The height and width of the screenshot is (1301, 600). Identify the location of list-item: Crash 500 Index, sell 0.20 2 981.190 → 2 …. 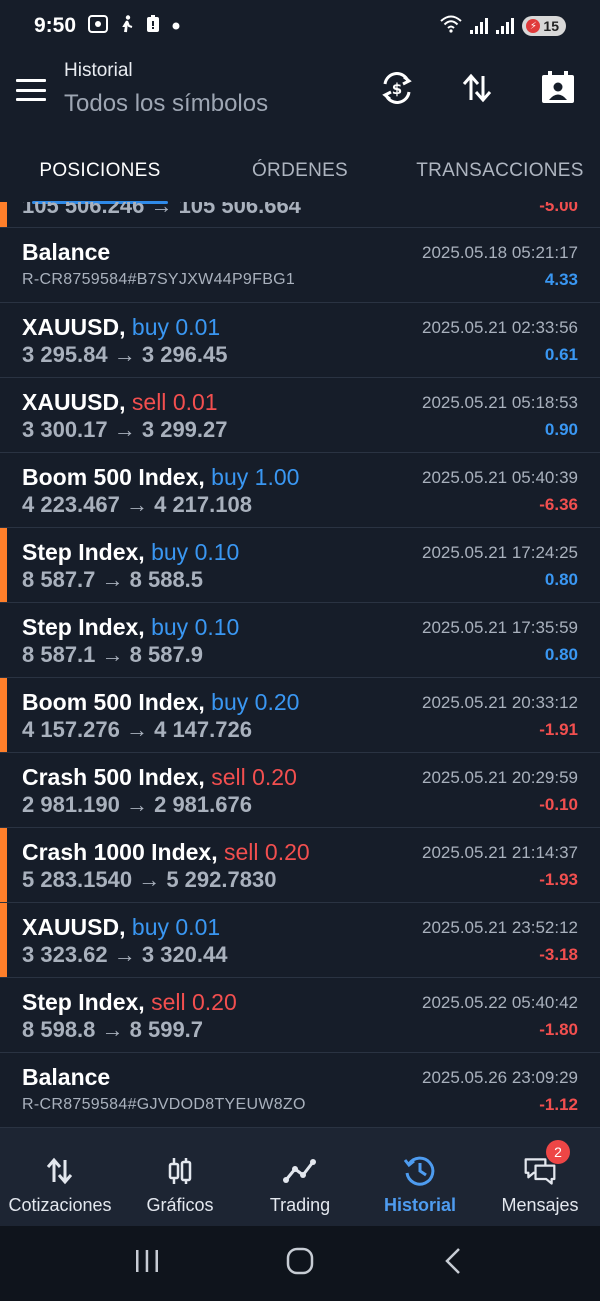
(300, 790).